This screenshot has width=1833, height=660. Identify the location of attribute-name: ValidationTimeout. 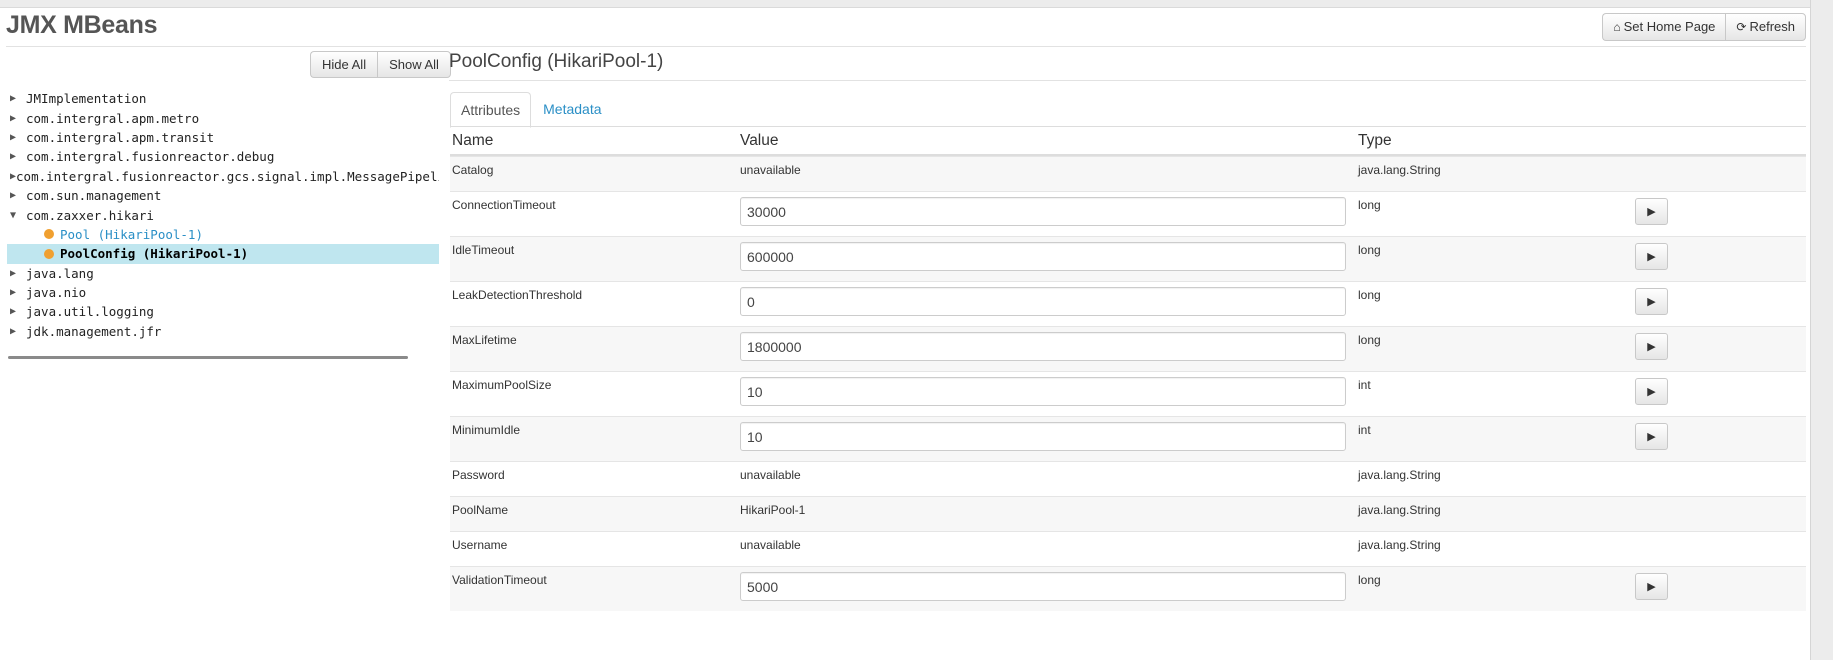
(499, 580).